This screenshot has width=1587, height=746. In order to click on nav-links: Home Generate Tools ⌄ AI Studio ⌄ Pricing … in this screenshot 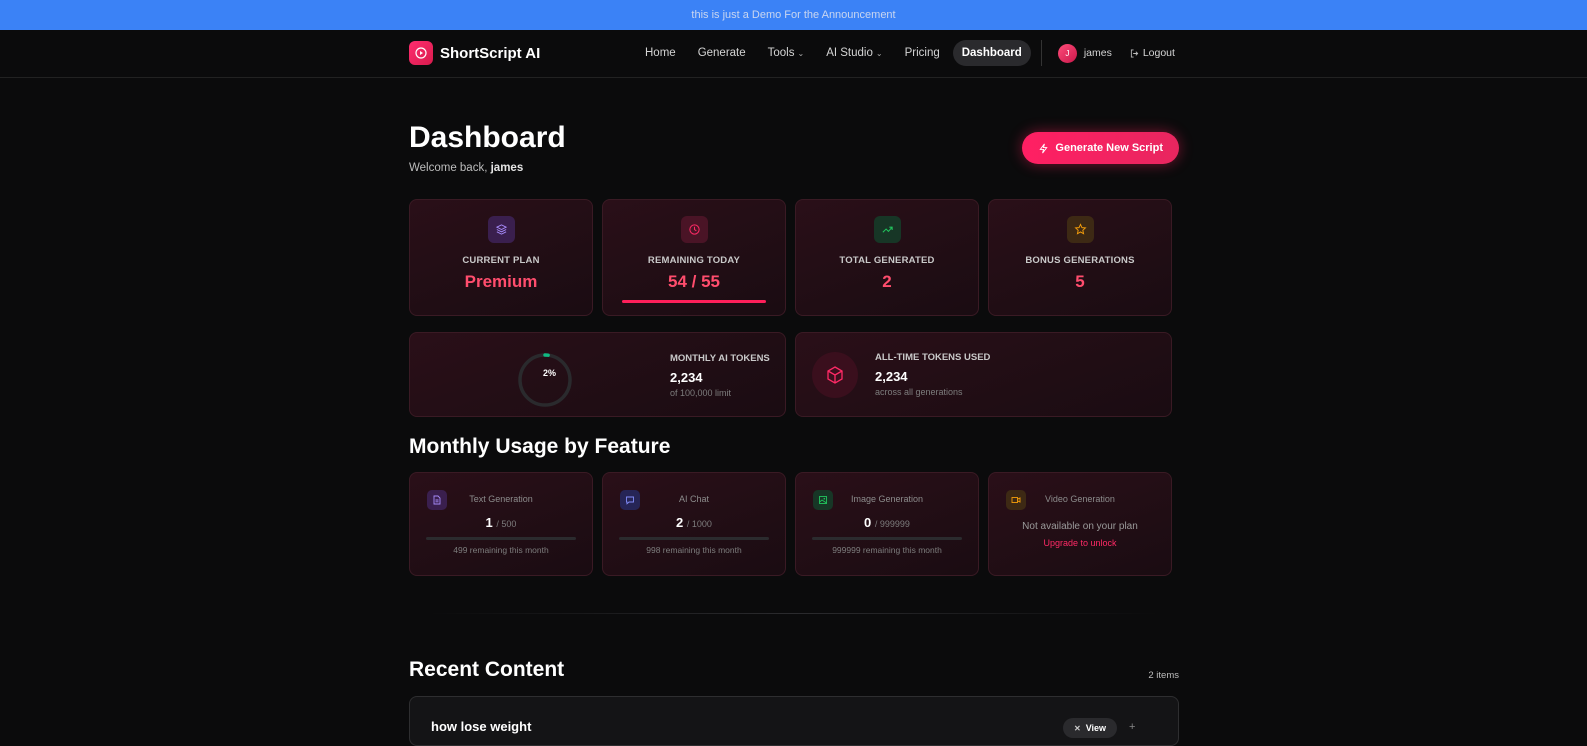, I will do `click(905, 53)`.